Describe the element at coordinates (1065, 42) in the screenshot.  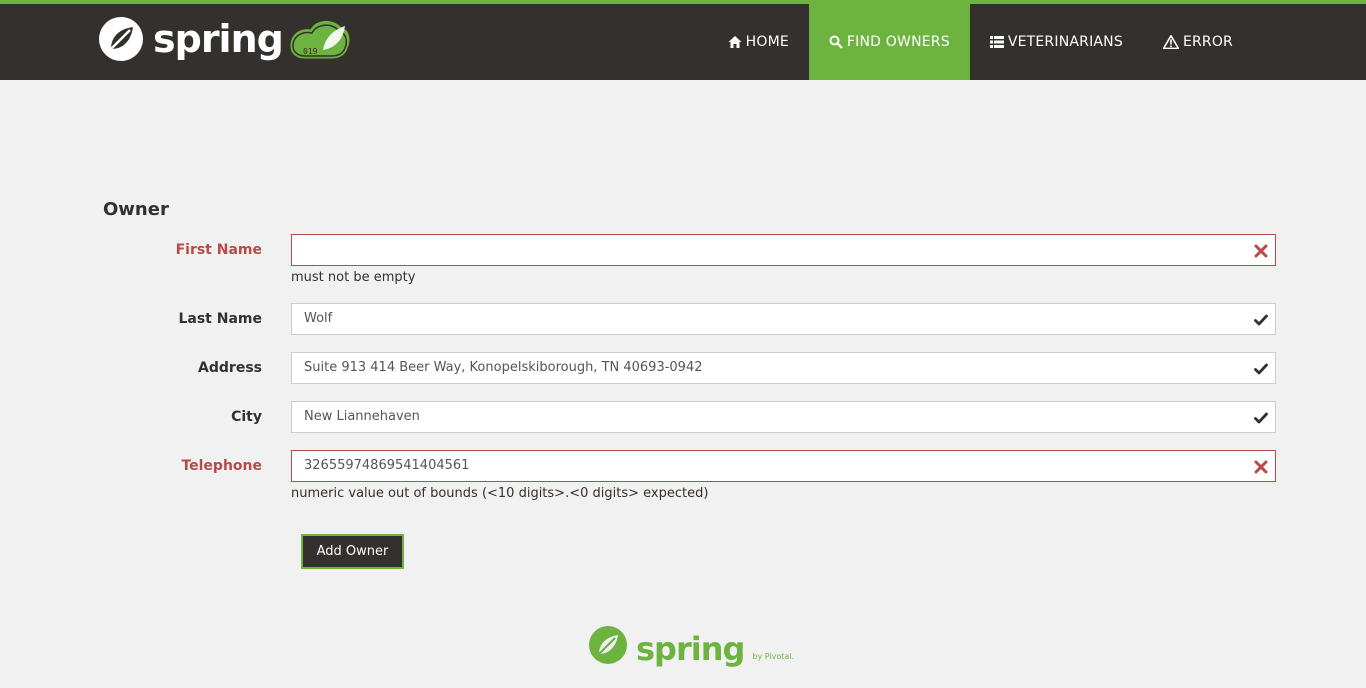
I see `nav-veterinarians-label: Veterinarians` at that location.